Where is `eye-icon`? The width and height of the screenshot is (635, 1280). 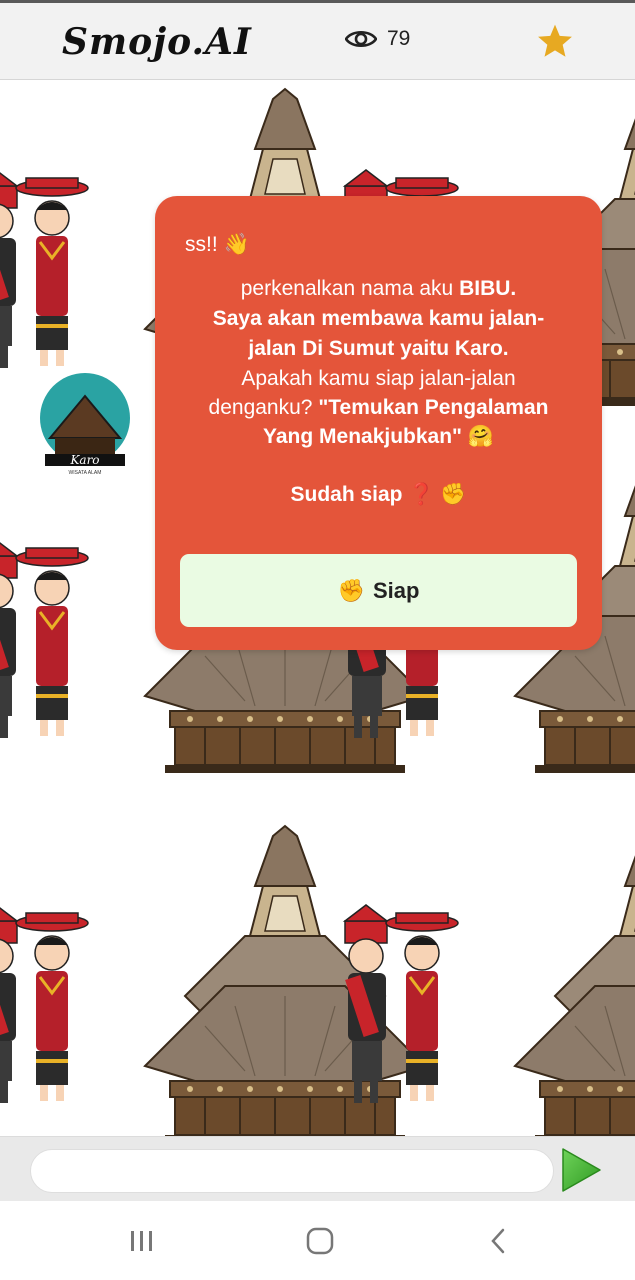
eye-icon is located at coordinates (361, 39).